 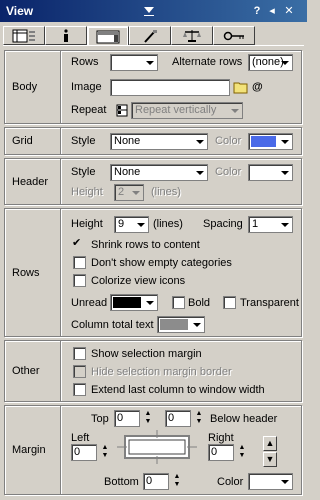 What do you see at coordinates (148, 418) in the screenshot?
I see `margin-top-spinner: ▲ ▼` at bounding box center [148, 418].